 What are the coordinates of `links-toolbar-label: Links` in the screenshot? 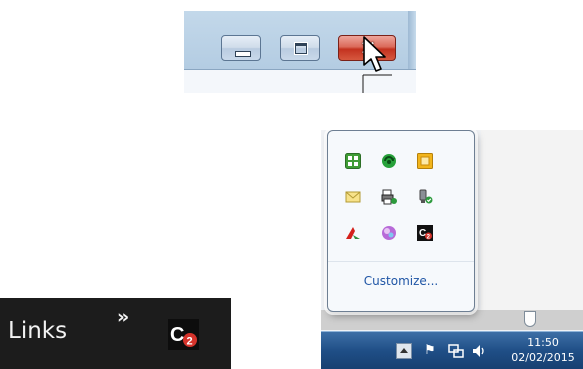 It's located at (37, 331).